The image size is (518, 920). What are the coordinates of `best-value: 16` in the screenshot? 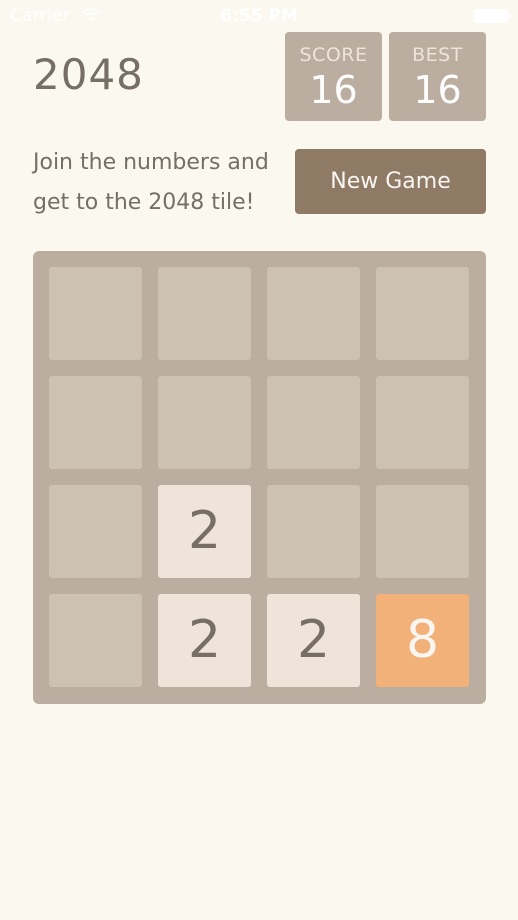 It's located at (437, 90).